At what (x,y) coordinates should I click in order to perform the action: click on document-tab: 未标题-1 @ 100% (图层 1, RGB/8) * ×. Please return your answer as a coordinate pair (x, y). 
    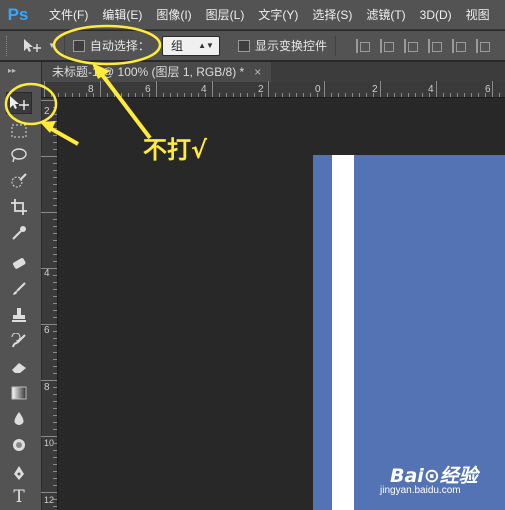
    Looking at the image, I should click on (157, 72).